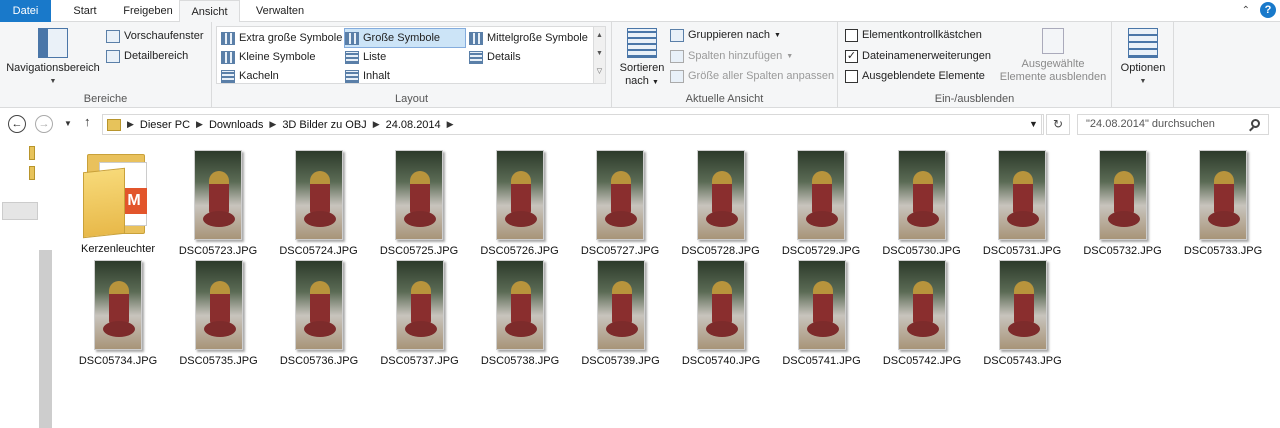 This screenshot has width=1280, height=428. What do you see at coordinates (599, 55) in the screenshot?
I see `gallery-scrollbar: ▲ ▼ ▽` at bounding box center [599, 55].